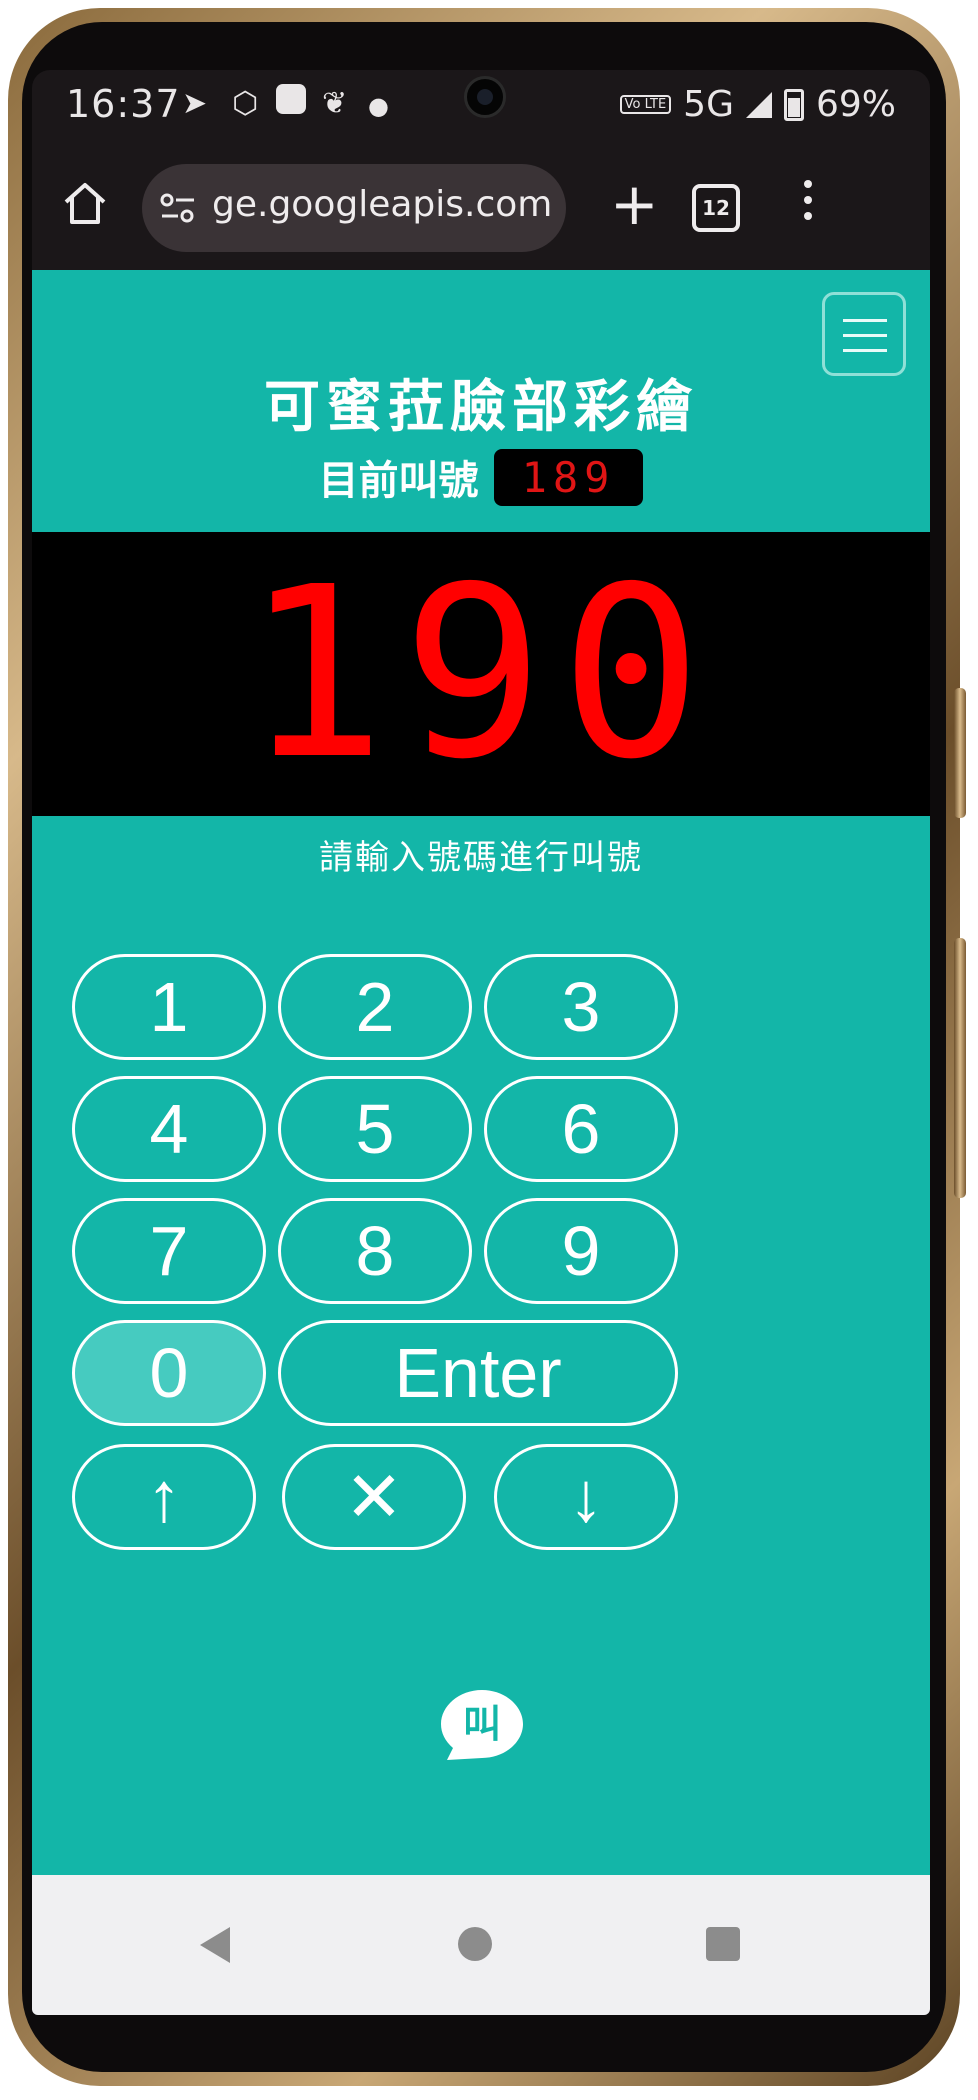 The image size is (978, 2100). What do you see at coordinates (481, 477) in the screenshot?
I see `current-number-row: 目前叫號 189` at bounding box center [481, 477].